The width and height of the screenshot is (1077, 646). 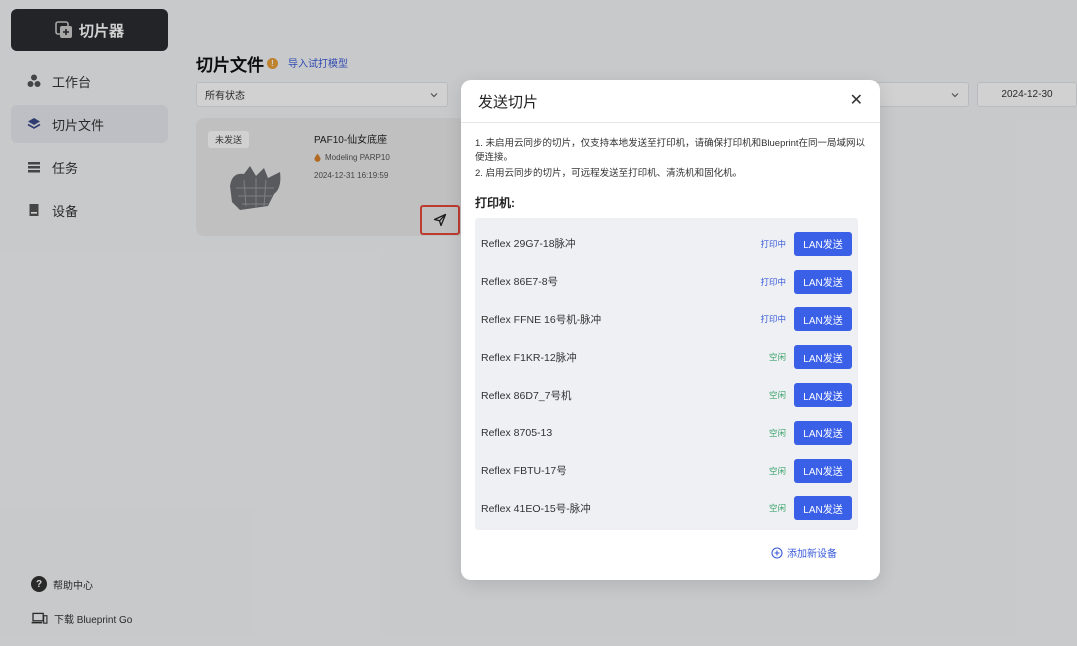 What do you see at coordinates (666, 357) in the screenshot?
I see `printer-row: Reflex F1KR-12脉冲 空闲 LAN发送` at bounding box center [666, 357].